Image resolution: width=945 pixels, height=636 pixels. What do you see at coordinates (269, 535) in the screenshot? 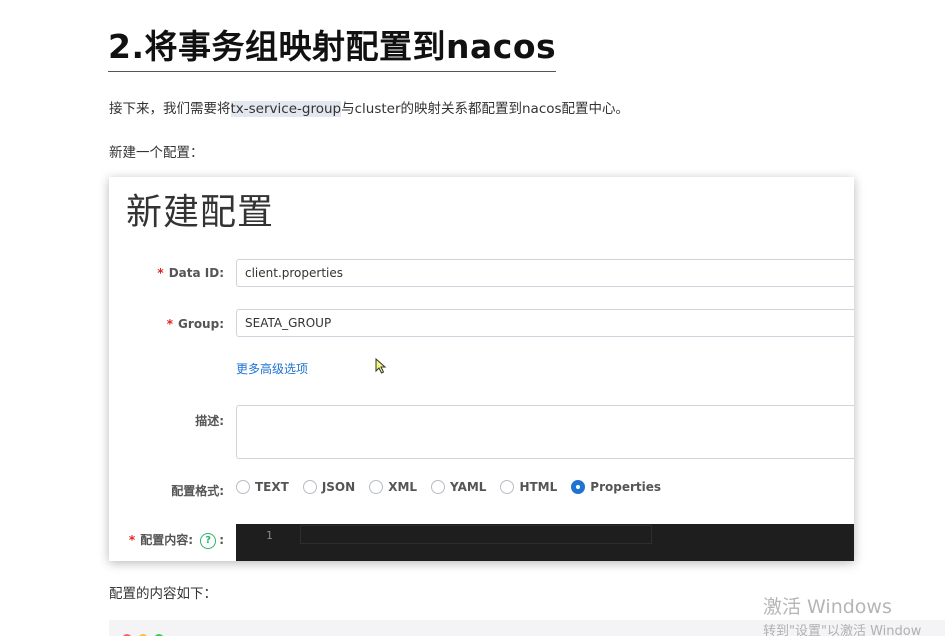
I see `line-number: 1` at bounding box center [269, 535].